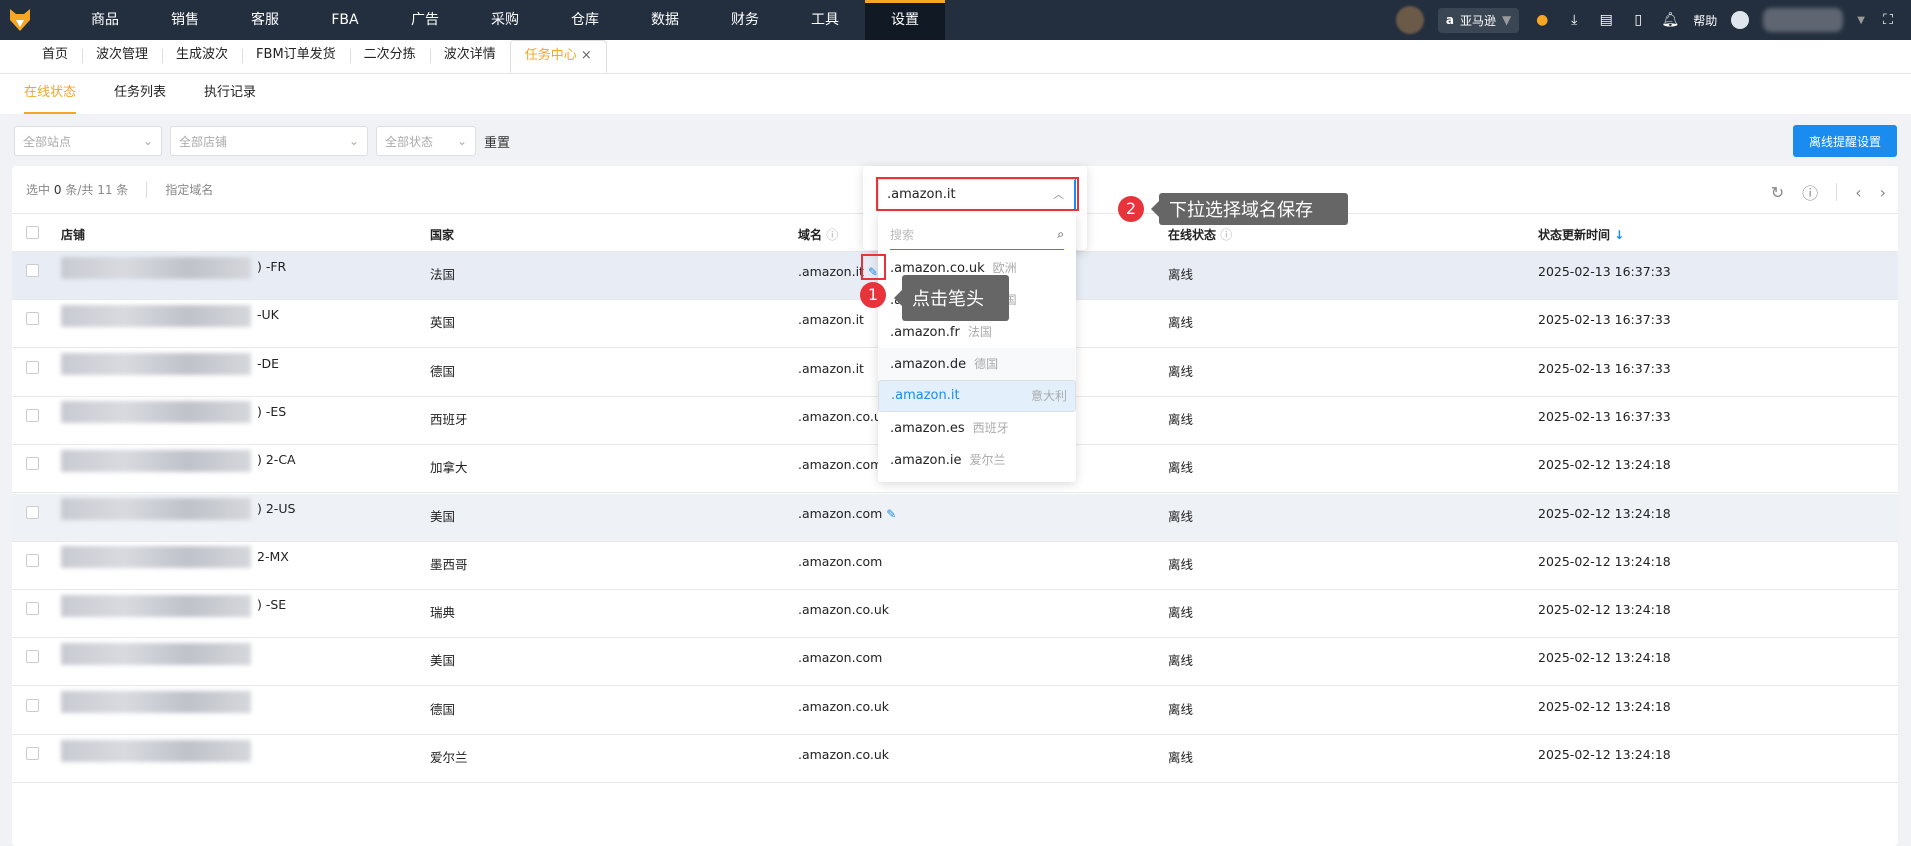  What do you see at coordinates (276, 460) in the screenshot?
I see `store-suffix: ) 2-CA` at bounding box center [276, 460].